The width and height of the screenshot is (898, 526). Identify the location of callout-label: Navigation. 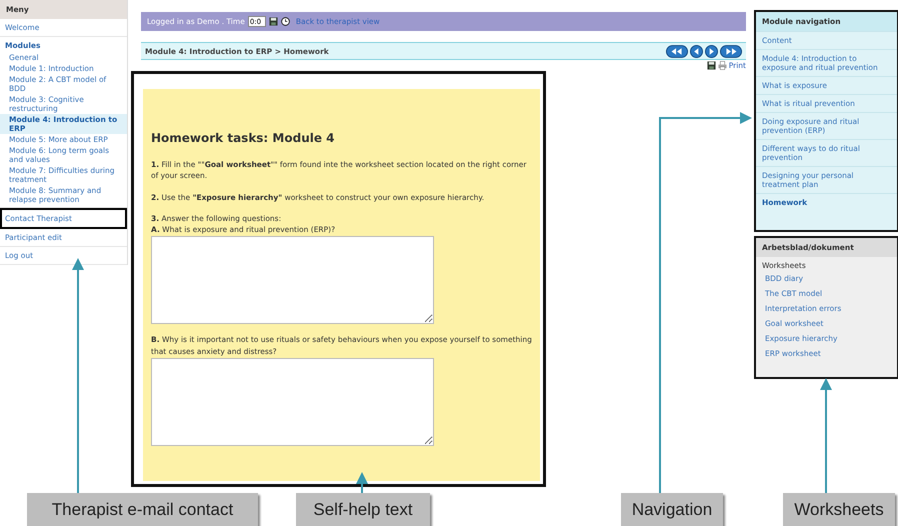
(672, 509).